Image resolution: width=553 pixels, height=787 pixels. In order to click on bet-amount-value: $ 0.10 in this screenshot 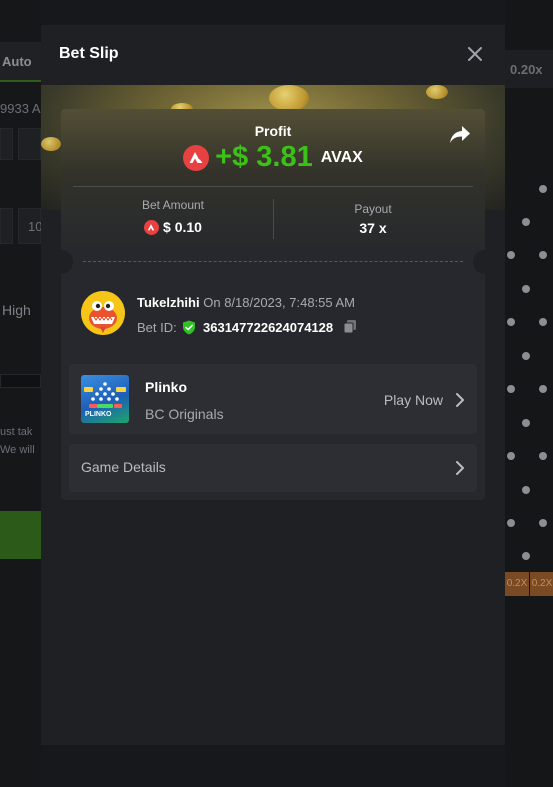, I will do `click(173, 227)`.